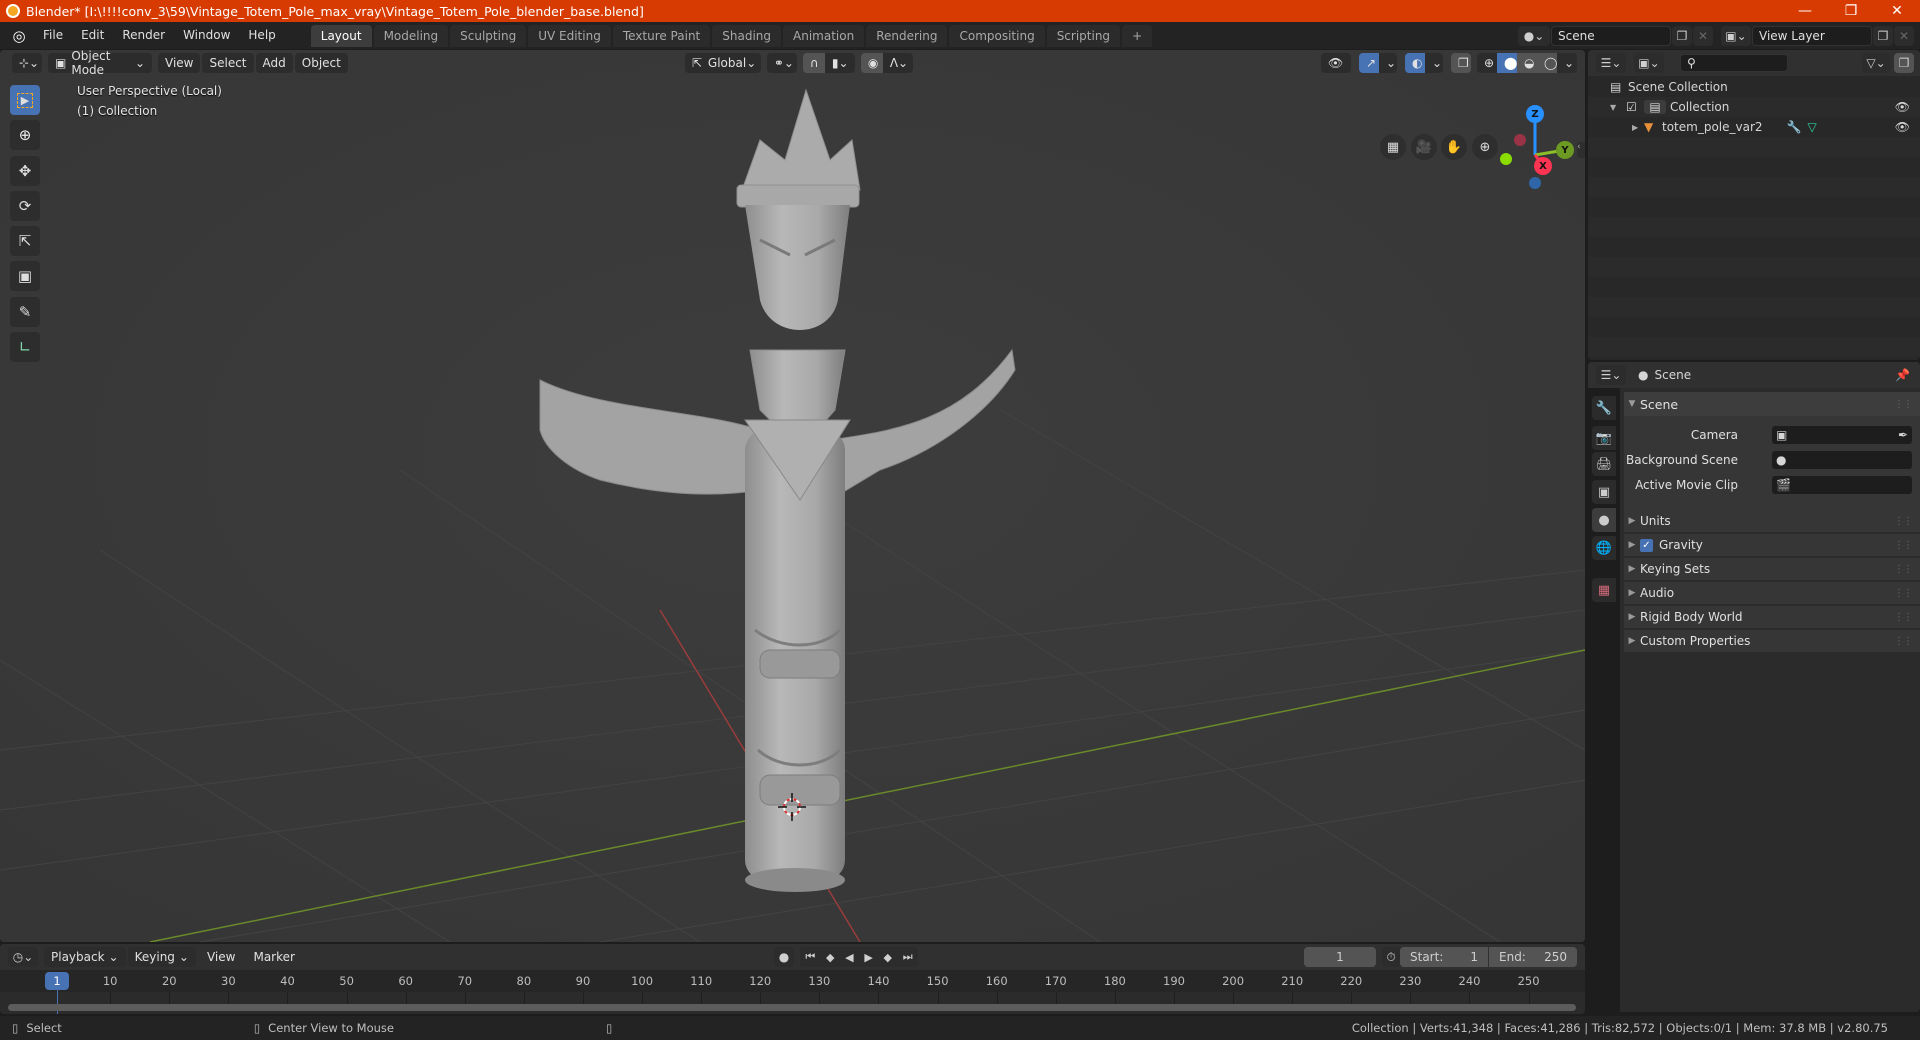 Image resolution: width=1920 pixels, height=1040 pixels. What do you see at coordinates (1734, 63) in the screenshot?
I see `outliner-search-input: ⚲` at bounding box center [1734, 63].